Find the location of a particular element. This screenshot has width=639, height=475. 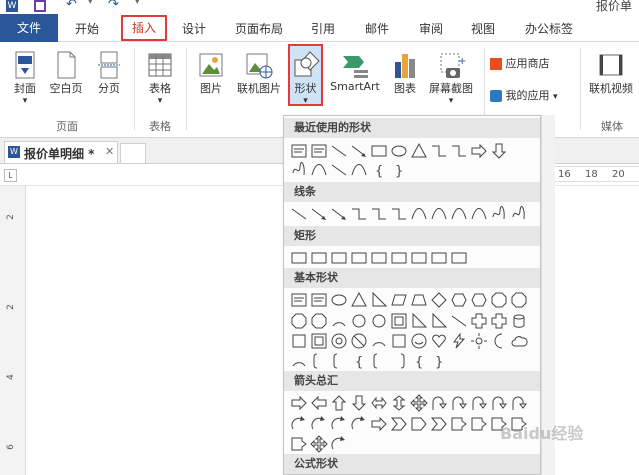

redo-icon: ↷ is located at coordinates (113, 6).